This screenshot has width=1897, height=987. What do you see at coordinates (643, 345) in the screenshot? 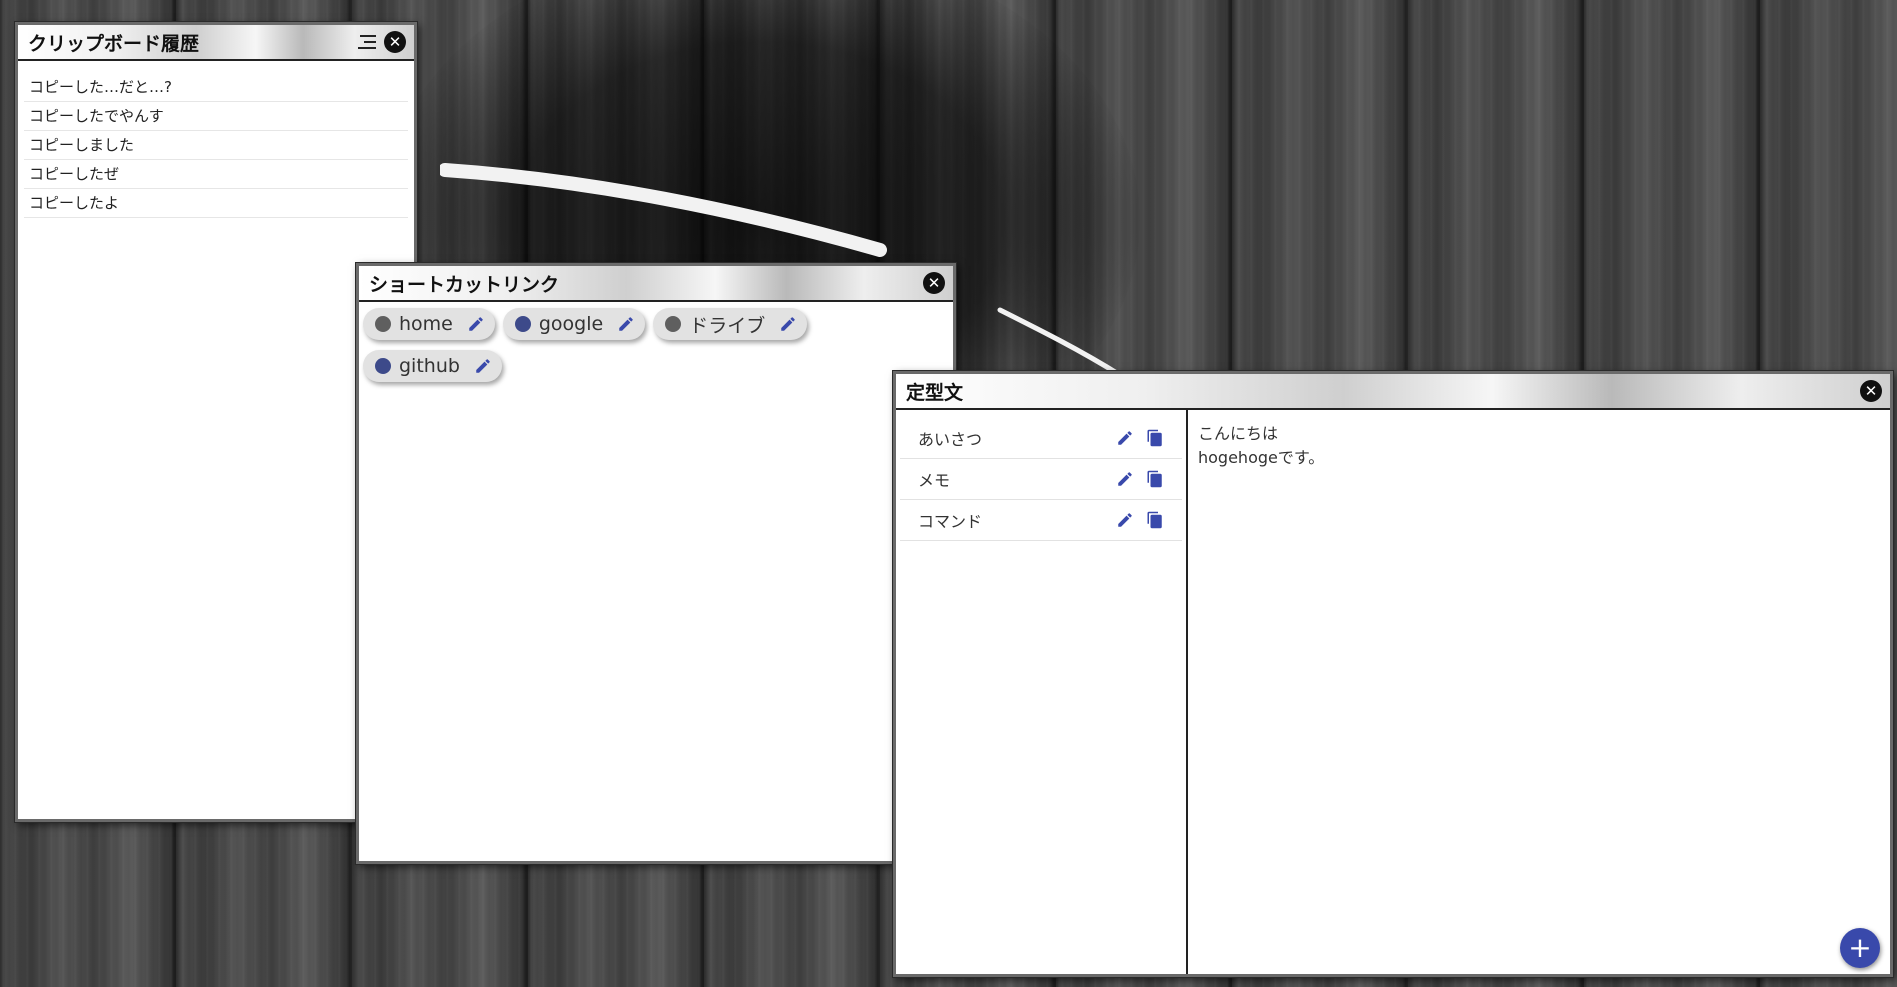
I see `shortcut-chip-list: home google ドライブ github` at bounding box center [643, 345].